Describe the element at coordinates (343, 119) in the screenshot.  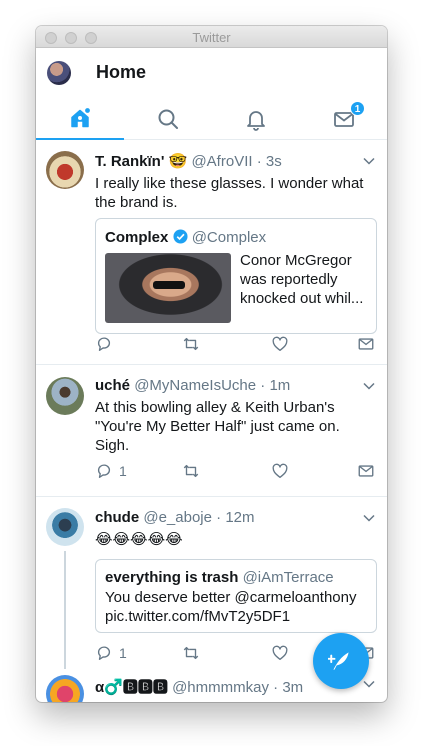
I see `tab-messages: 1` at that location.